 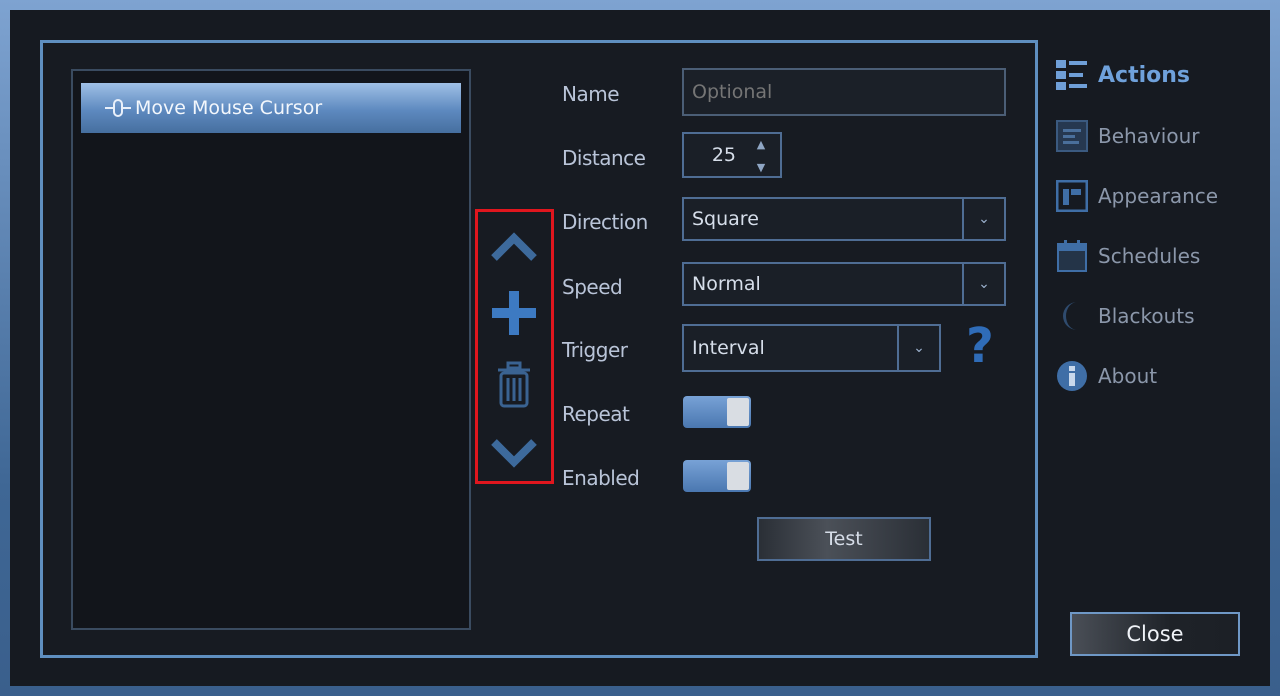 What do you see at coordinates (980, 346) in the screenshot?
I see `trigger-help-icon: ?` at bounding box center [980, 346].